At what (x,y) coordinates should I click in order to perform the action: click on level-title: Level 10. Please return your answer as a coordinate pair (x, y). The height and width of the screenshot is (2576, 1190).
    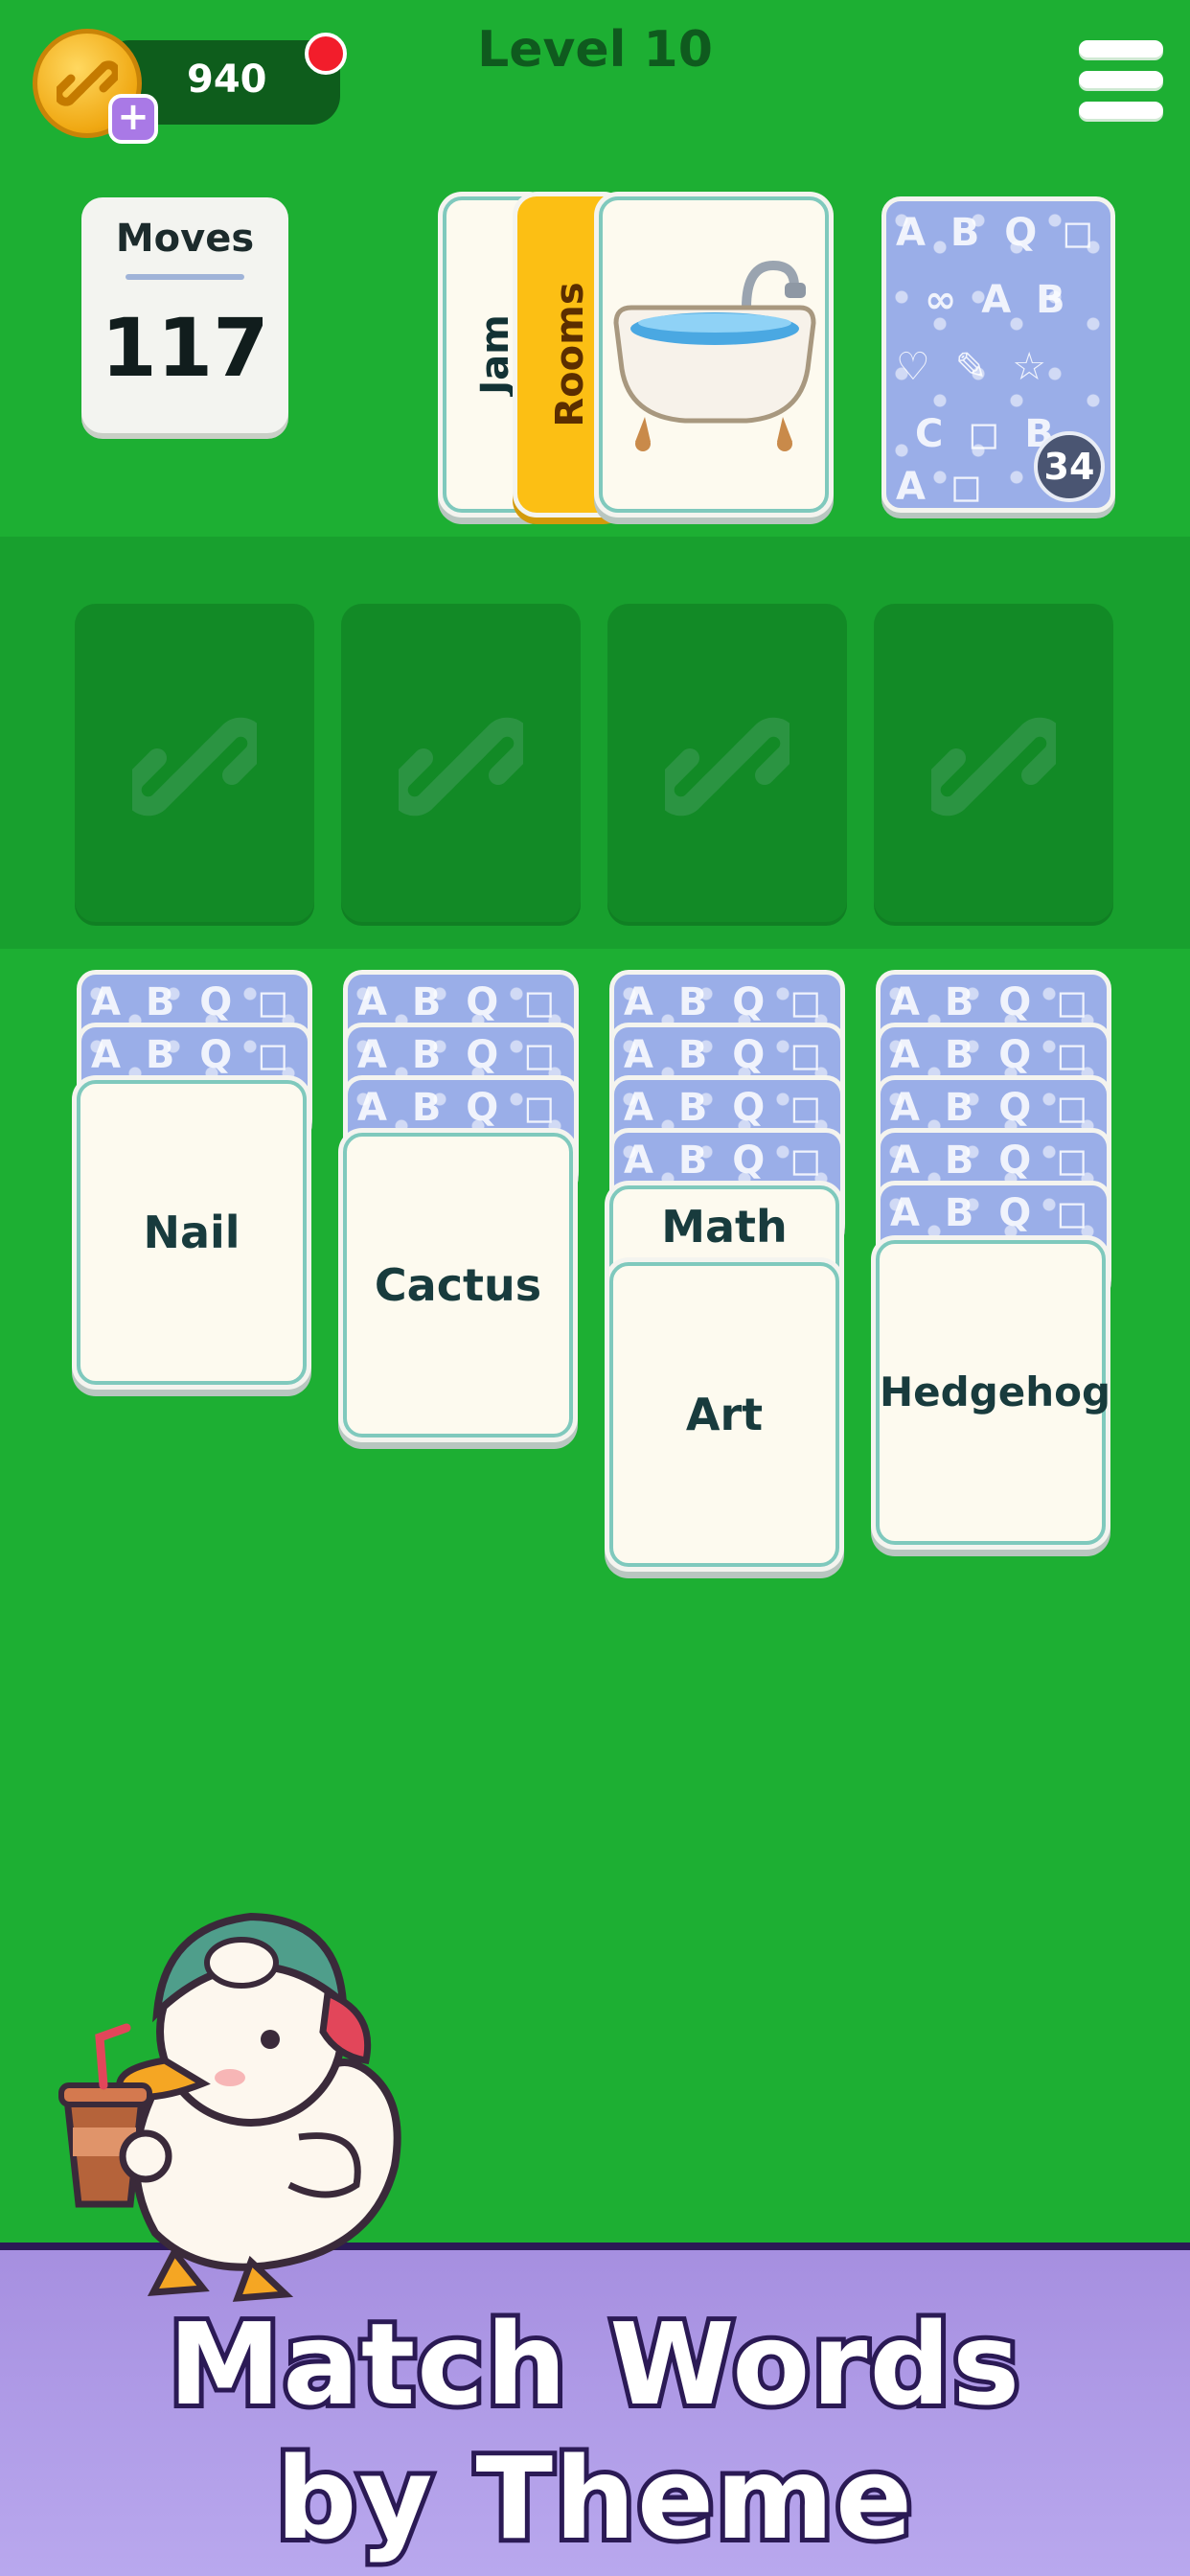
    Looking at the image, I should click on (595, 50).